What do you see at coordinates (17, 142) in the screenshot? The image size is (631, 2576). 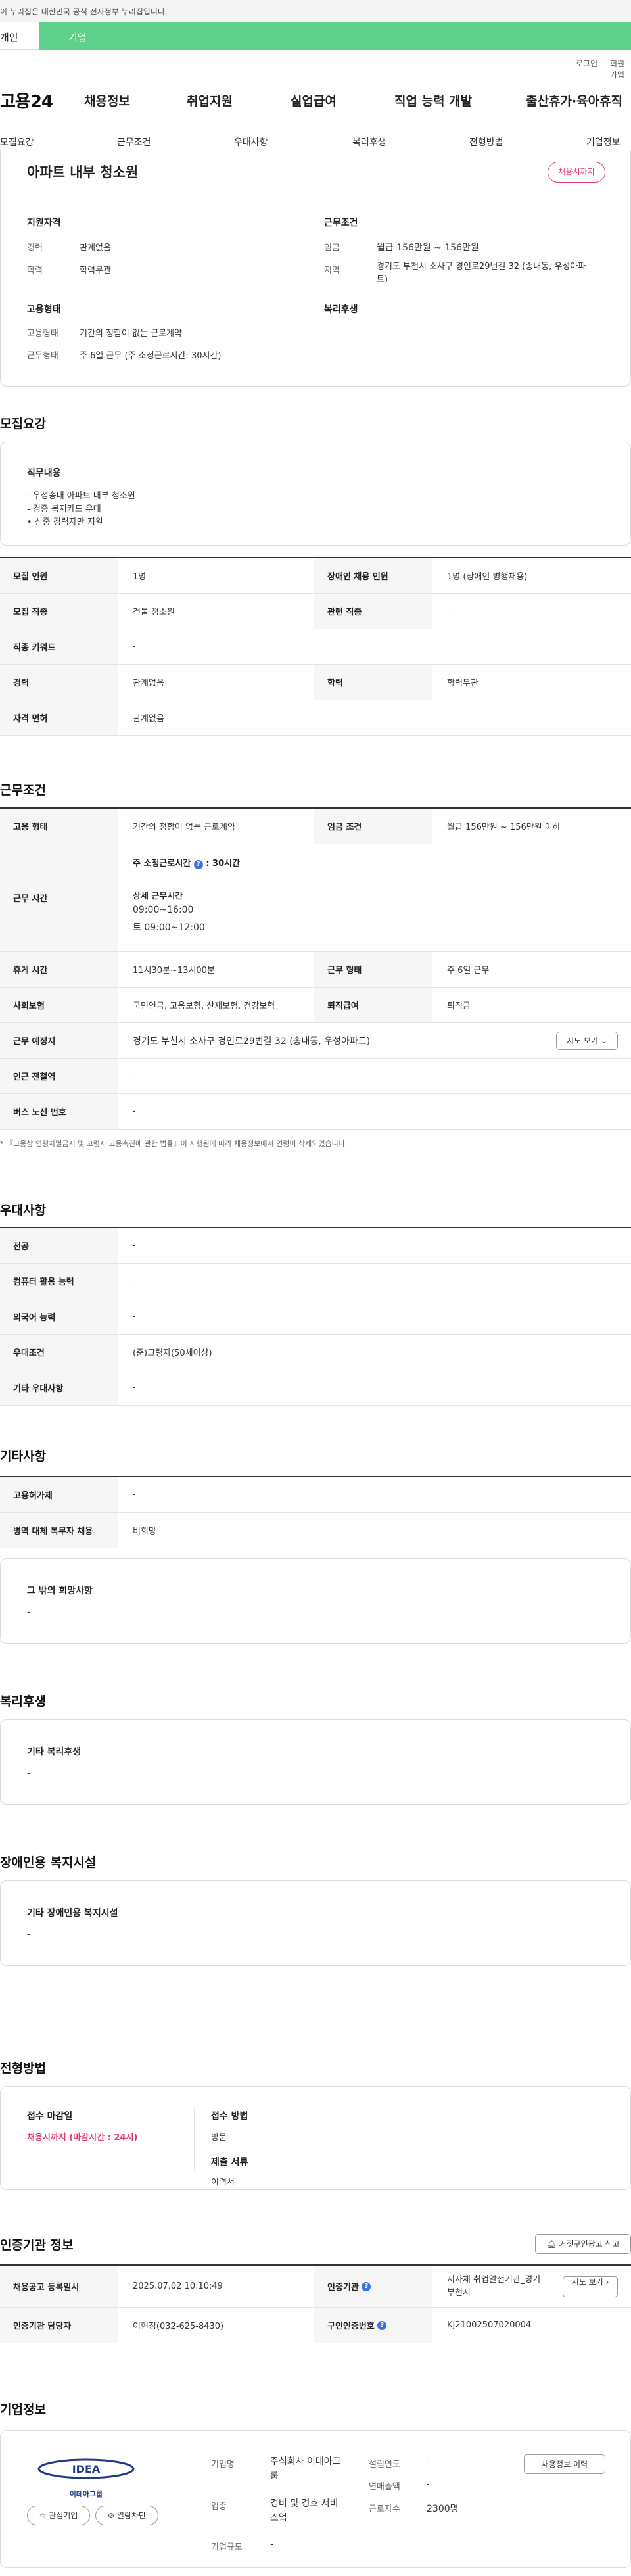 I see `nav-recruit: 모집요강` at bounding box center [17, 142].